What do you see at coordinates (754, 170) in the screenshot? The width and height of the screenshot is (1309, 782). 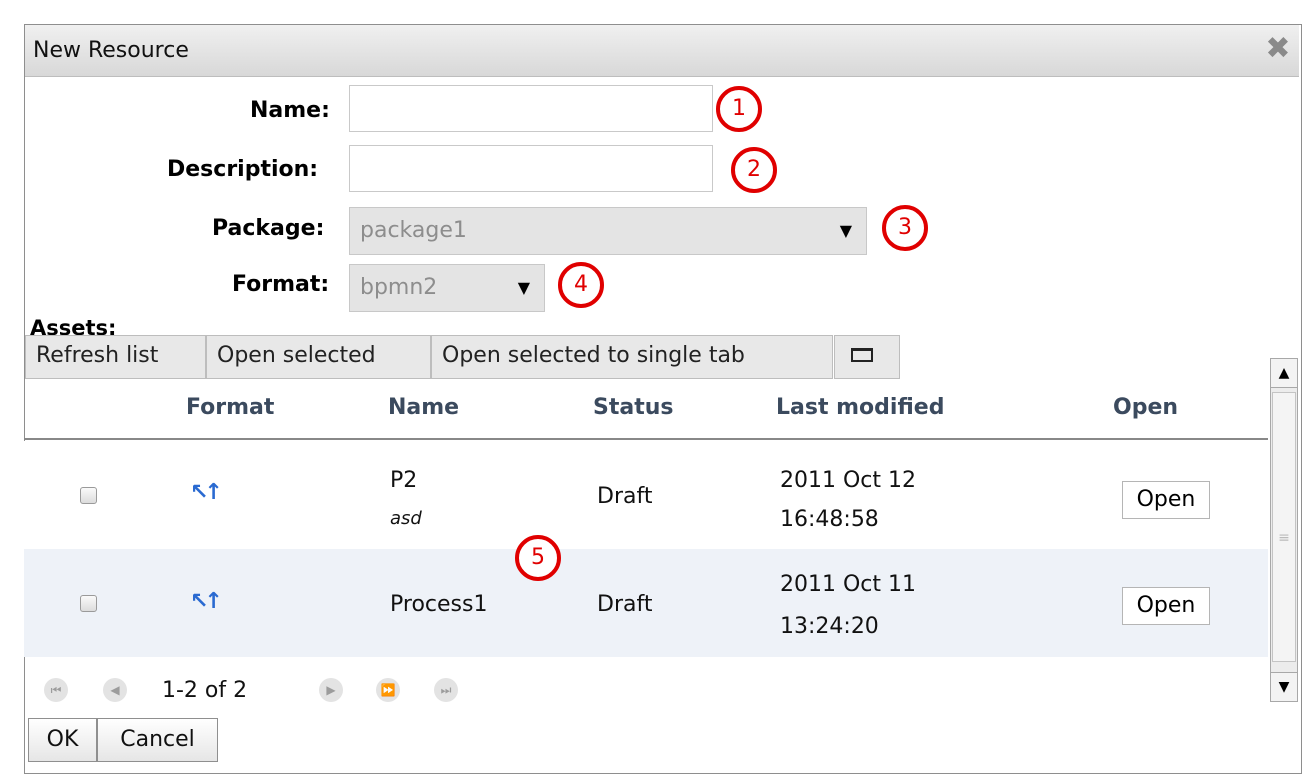 I see `callout-2: 2` at bounding box center [754, 170].